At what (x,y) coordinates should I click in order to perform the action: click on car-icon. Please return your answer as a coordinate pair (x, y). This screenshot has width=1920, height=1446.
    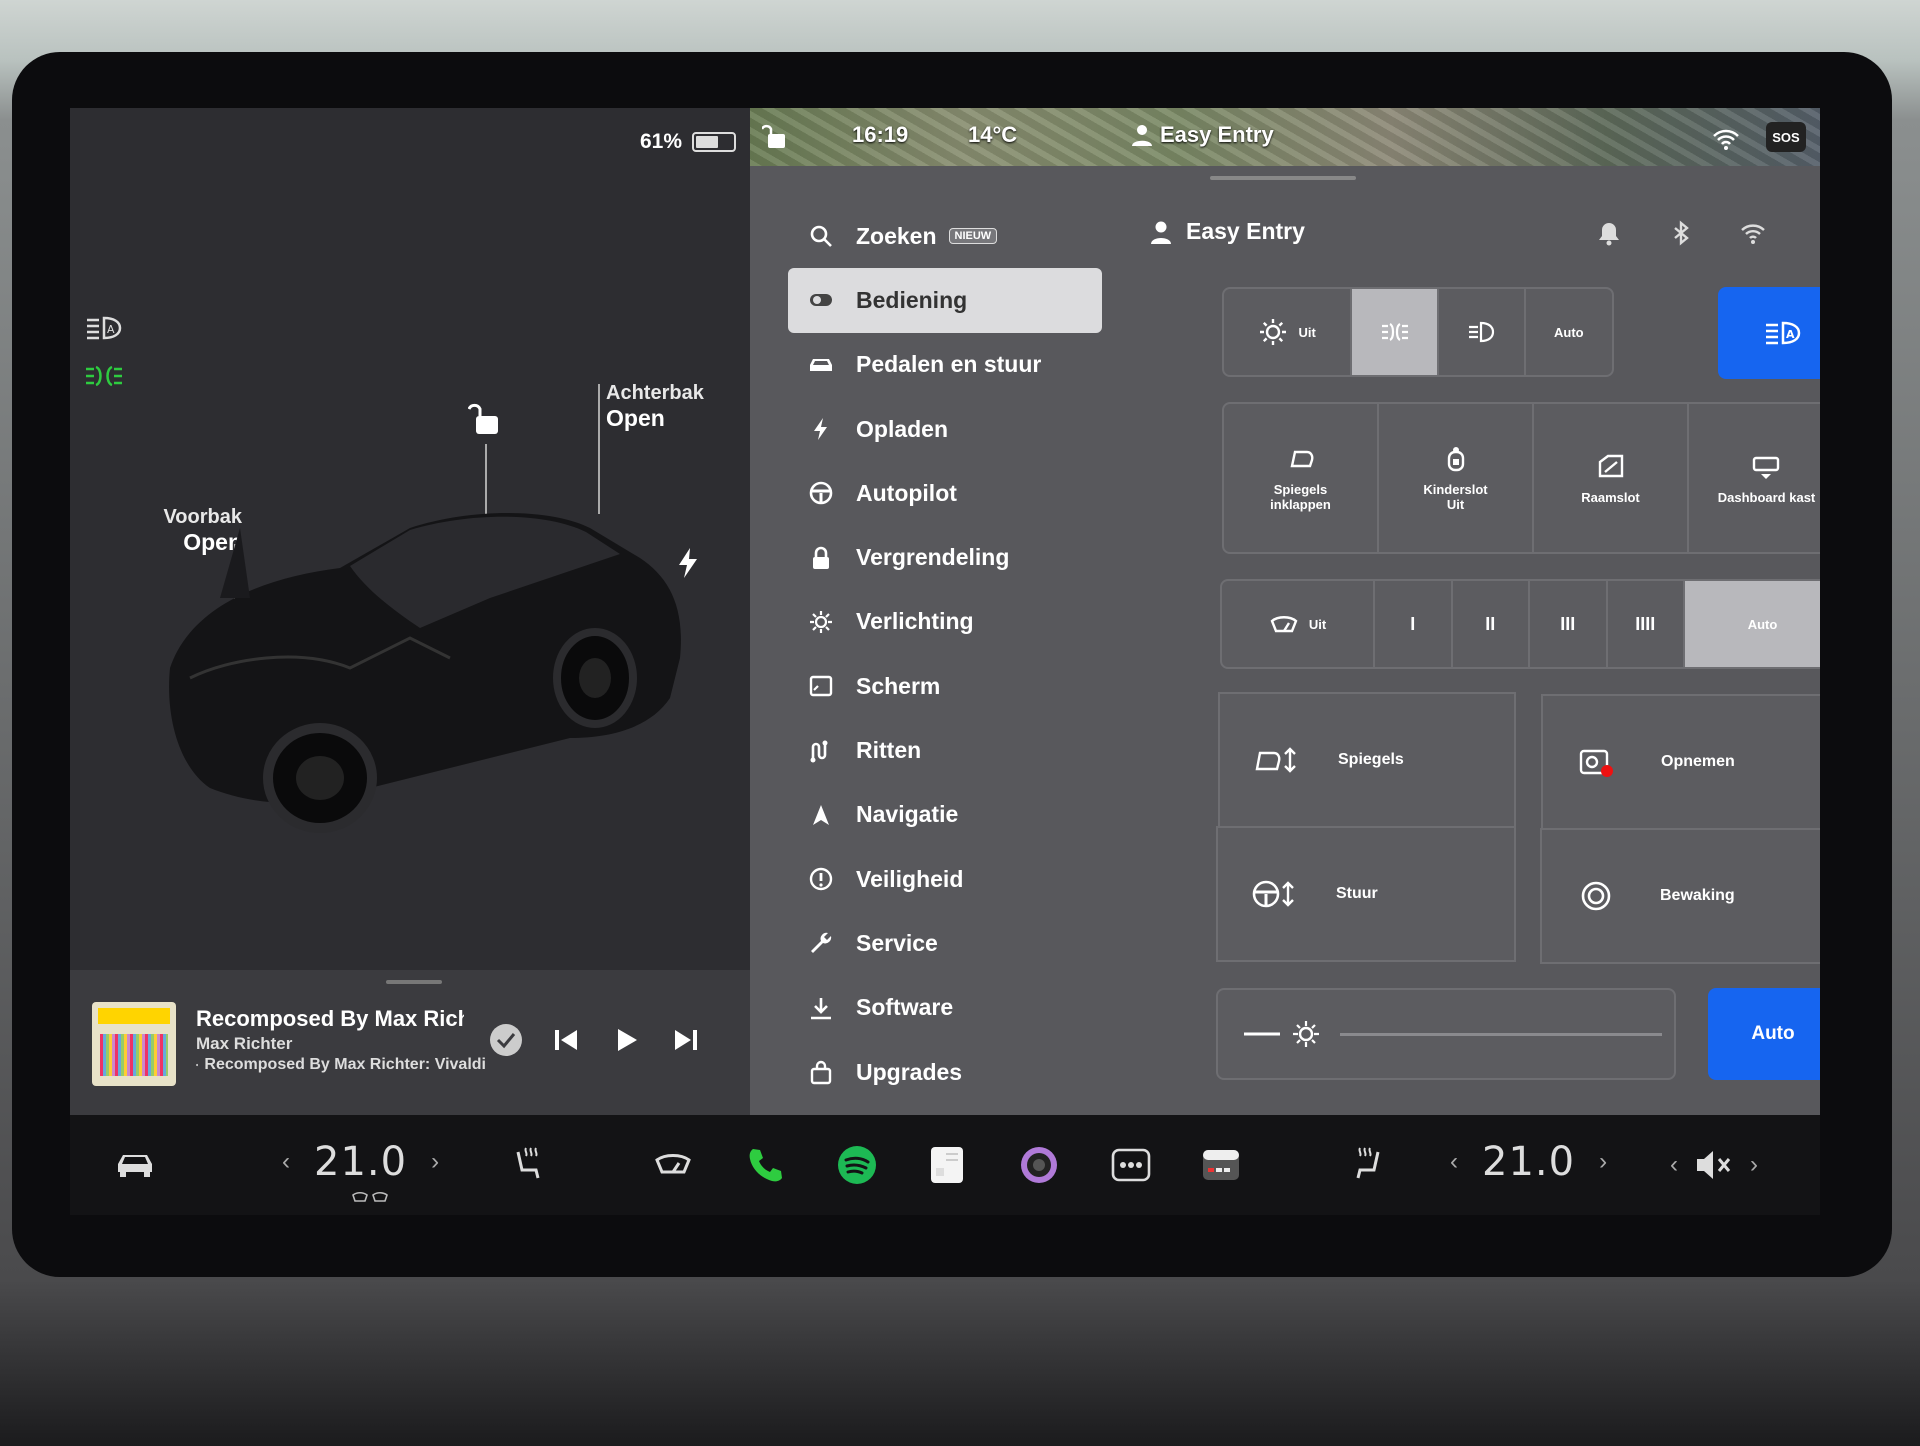
    Looking at the image, I should click on (135, 1166).